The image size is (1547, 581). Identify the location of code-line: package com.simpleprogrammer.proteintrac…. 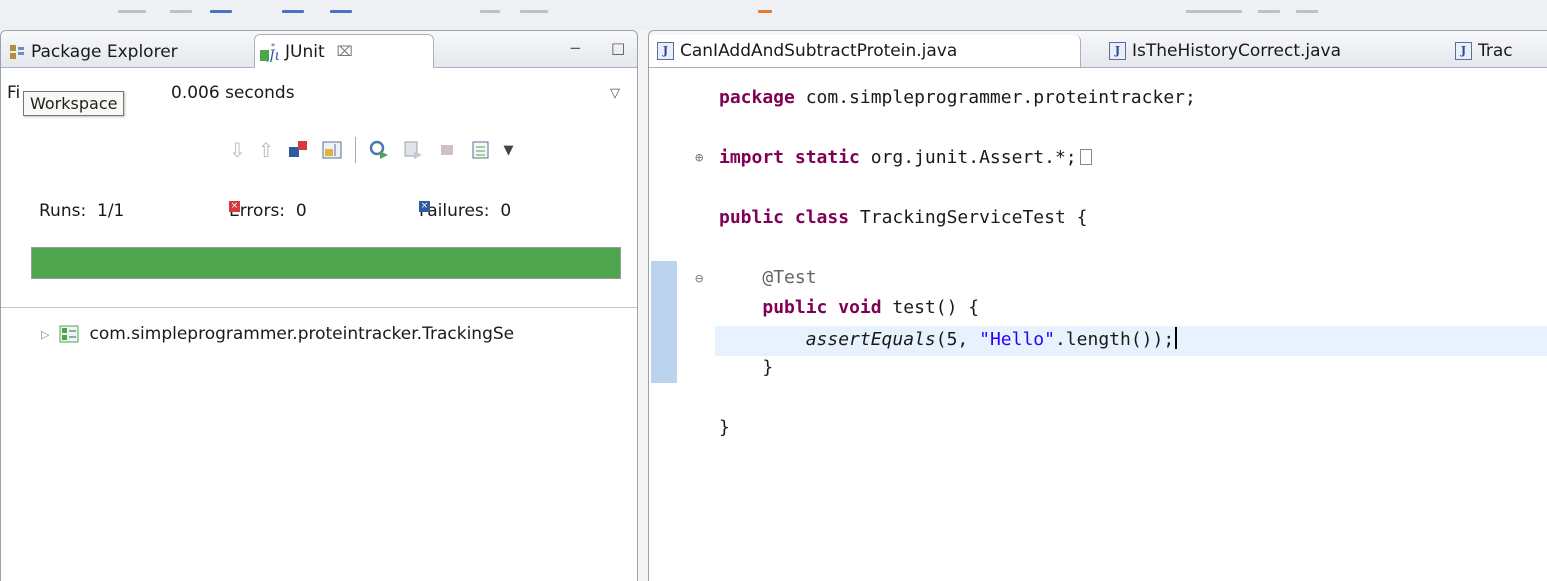
(957, 97).